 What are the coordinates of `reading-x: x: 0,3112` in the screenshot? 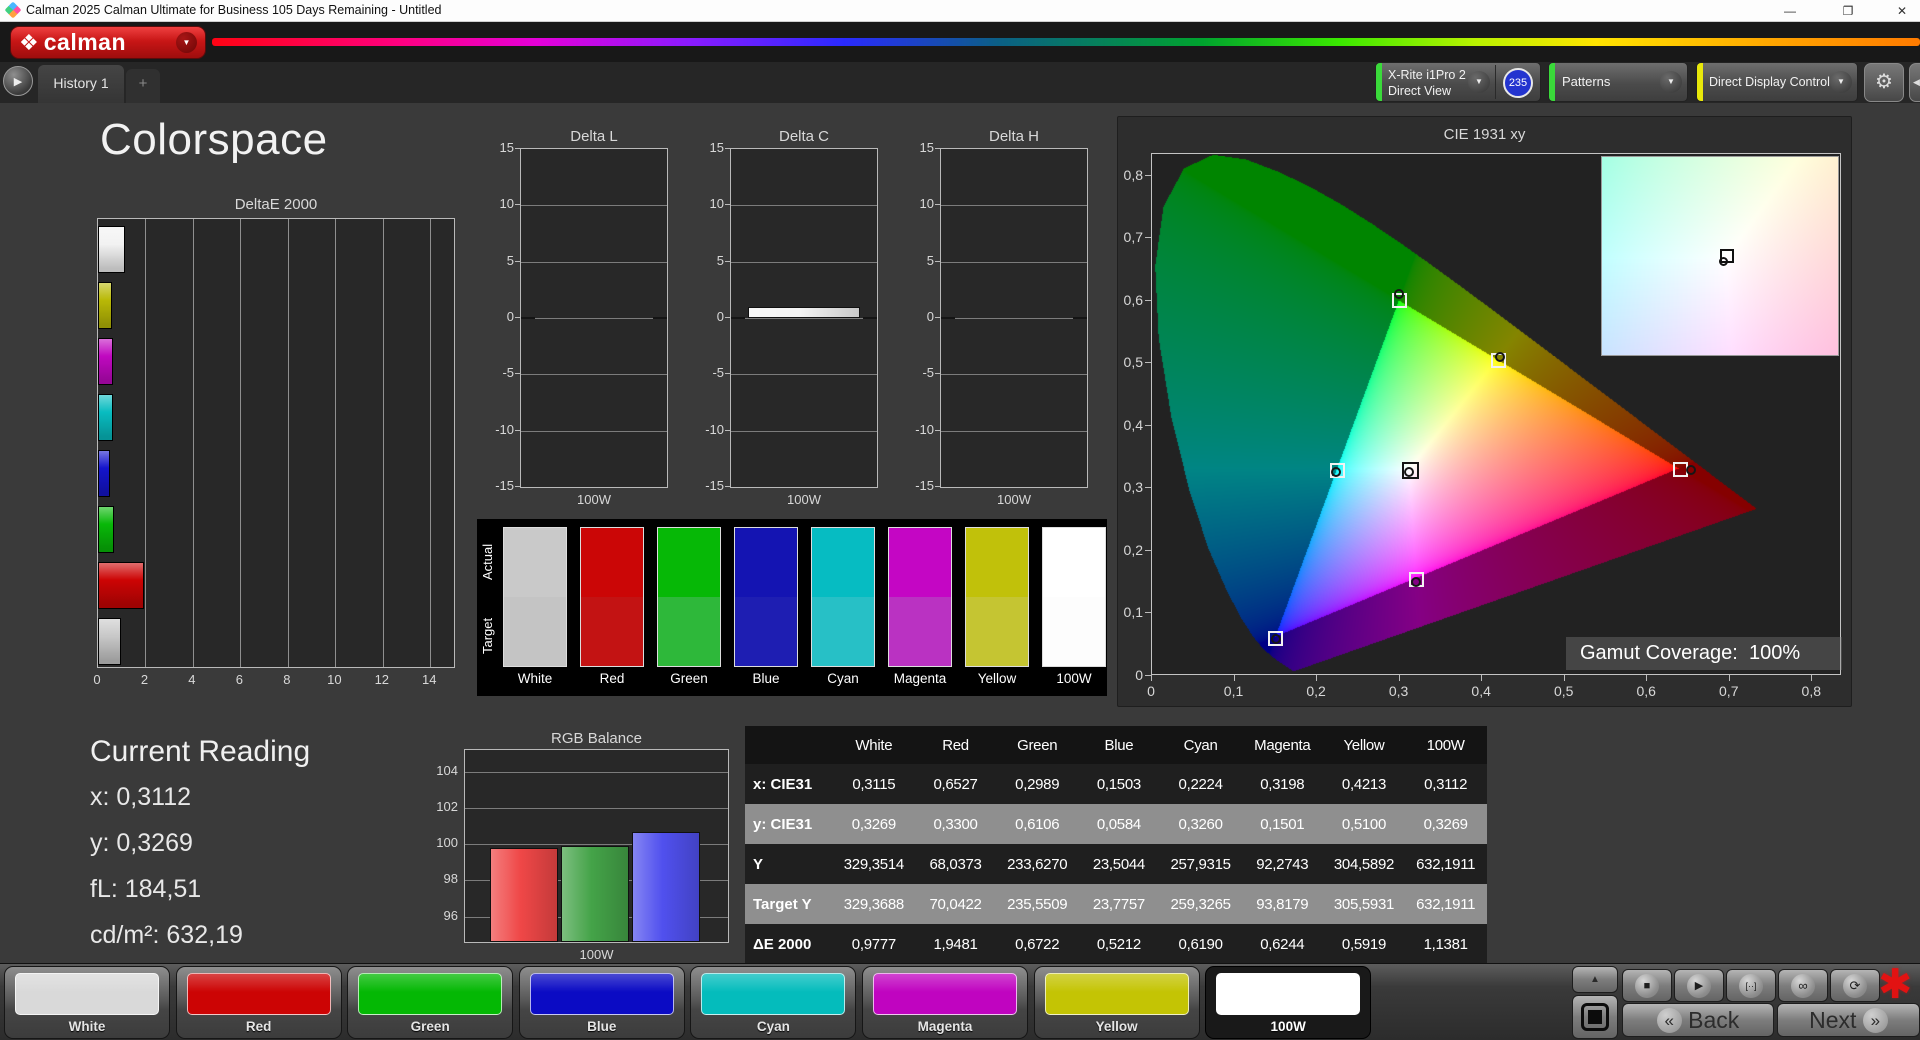 It's located at (141, 797).